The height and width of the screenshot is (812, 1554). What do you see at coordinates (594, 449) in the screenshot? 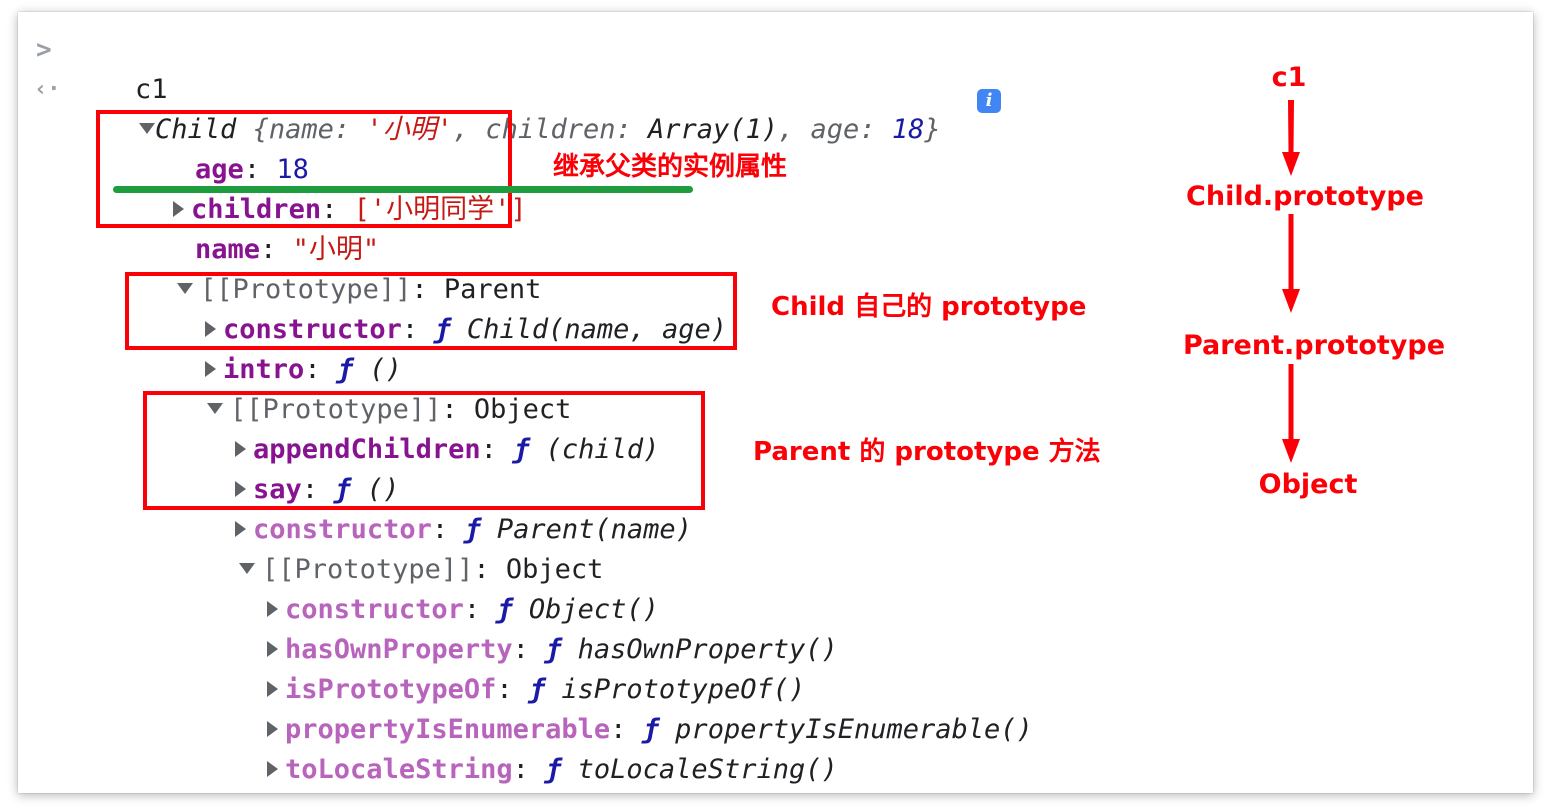
I see `property-value-appendchildren: (child)` at bounding box center [594, 449].